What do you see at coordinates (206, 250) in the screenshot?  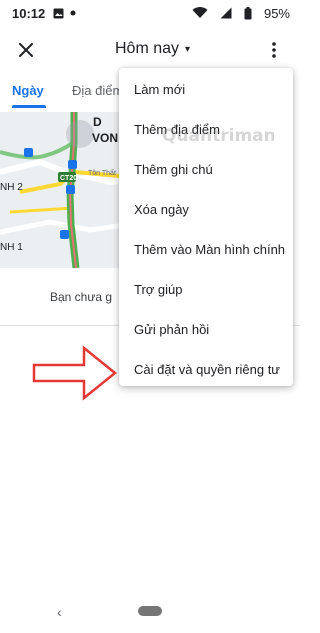 I see `menu-item-add-to-home: Thêm vào Màn hình chính` at bounding box center [206, 250].